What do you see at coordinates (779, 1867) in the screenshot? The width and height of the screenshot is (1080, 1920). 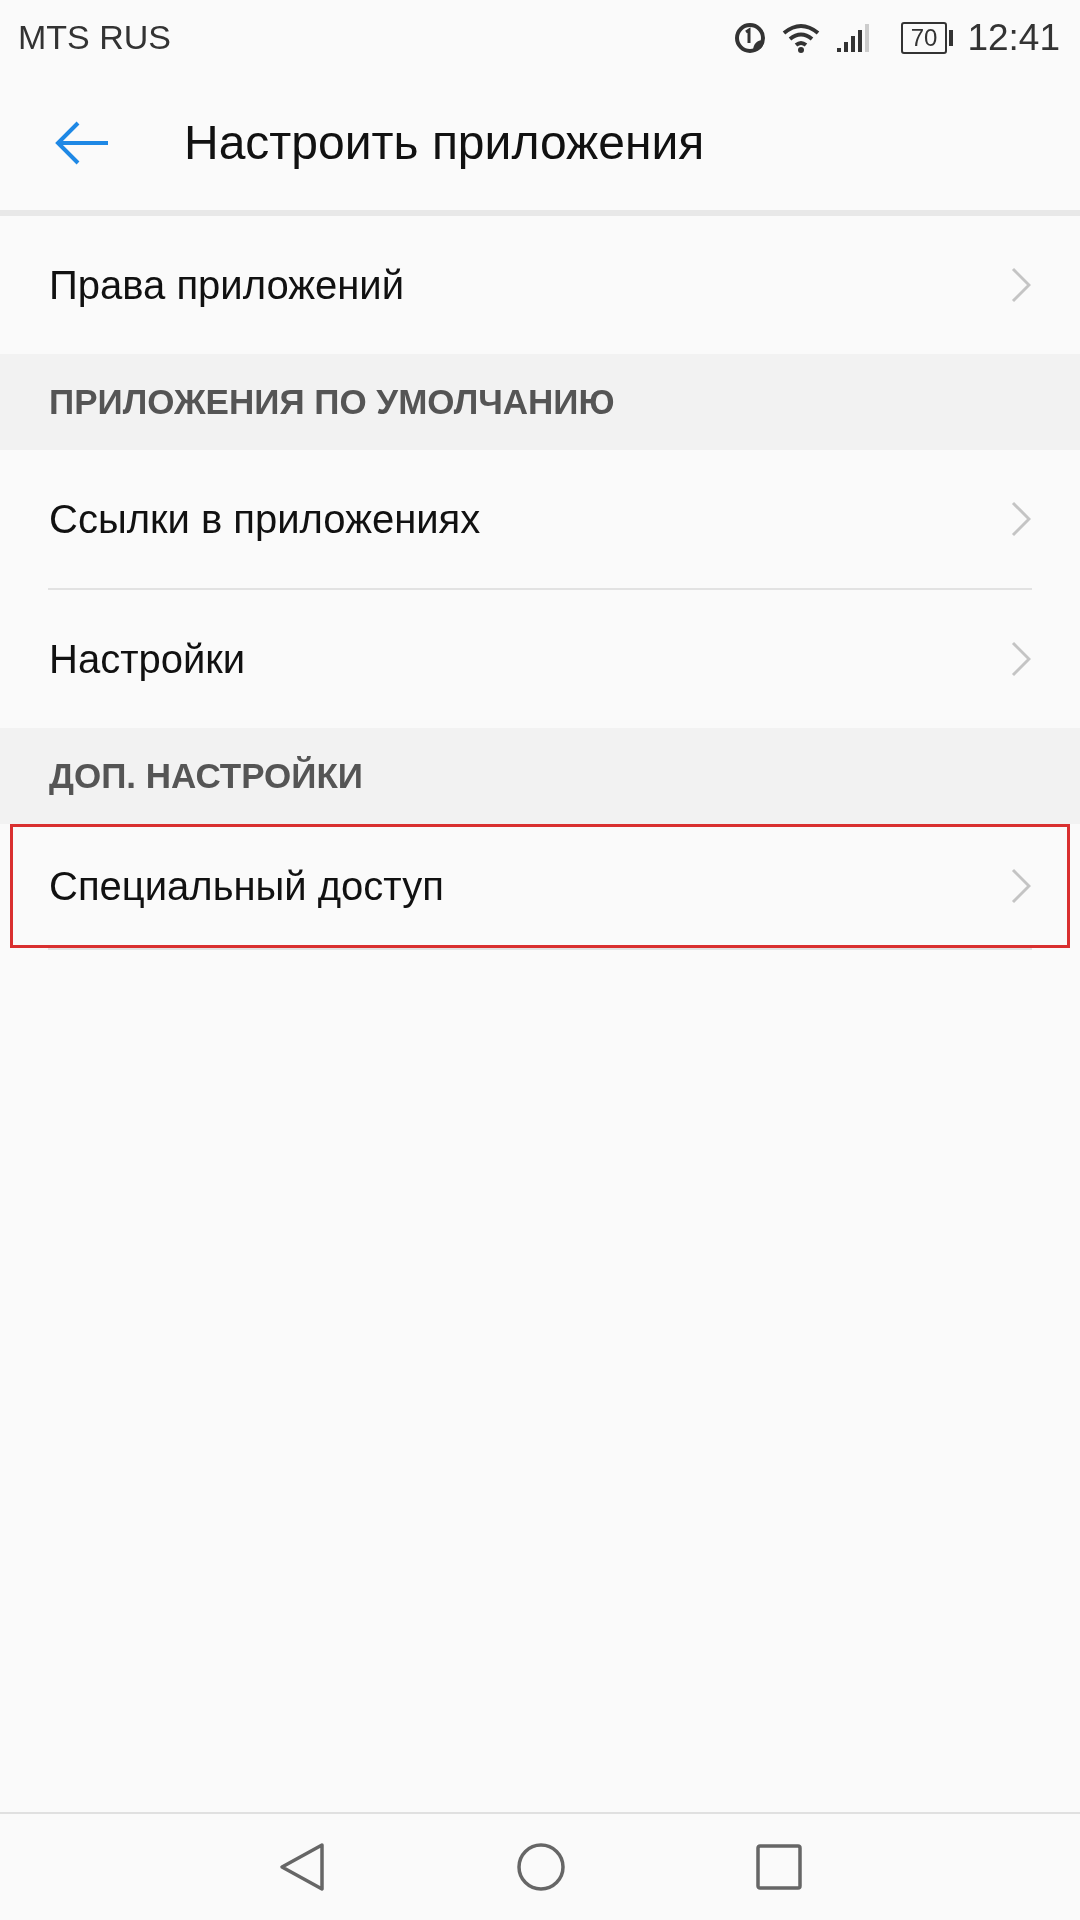 I see `recents-icon` at bounding box center [779, 1867].